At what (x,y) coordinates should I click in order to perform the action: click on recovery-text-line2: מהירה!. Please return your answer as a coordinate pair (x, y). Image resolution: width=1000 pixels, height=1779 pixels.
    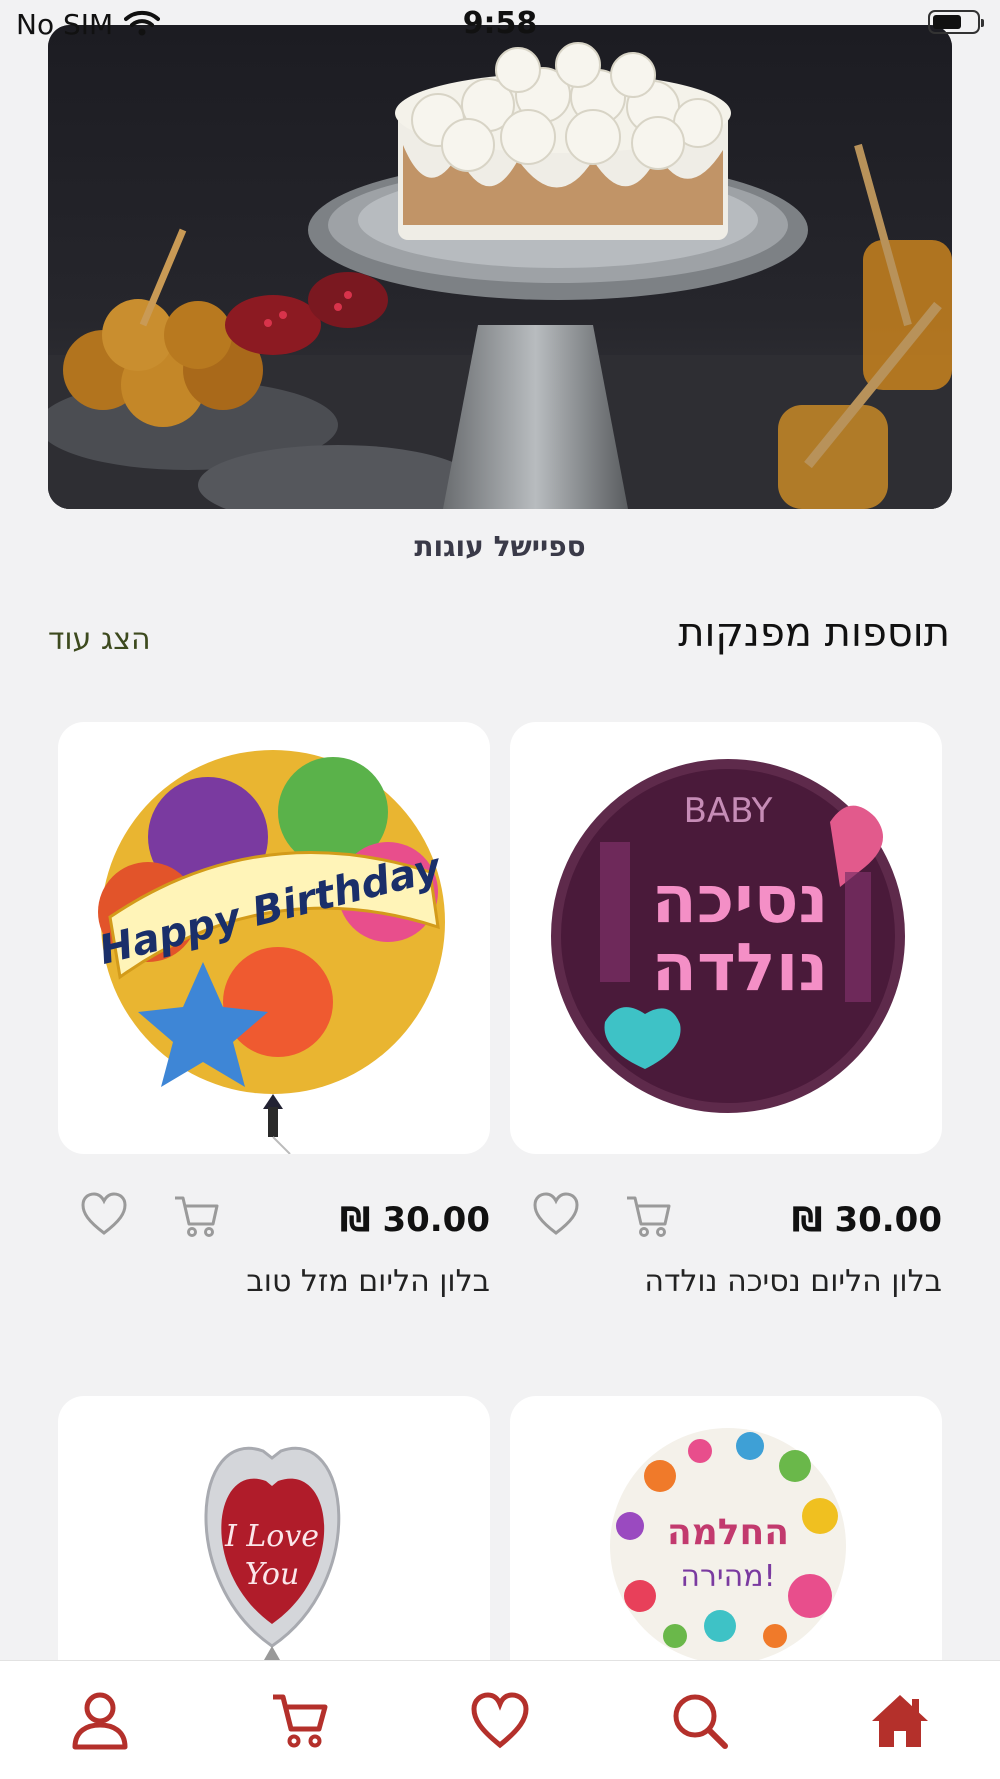
    Looking at the image, I should click on (727, 1576).